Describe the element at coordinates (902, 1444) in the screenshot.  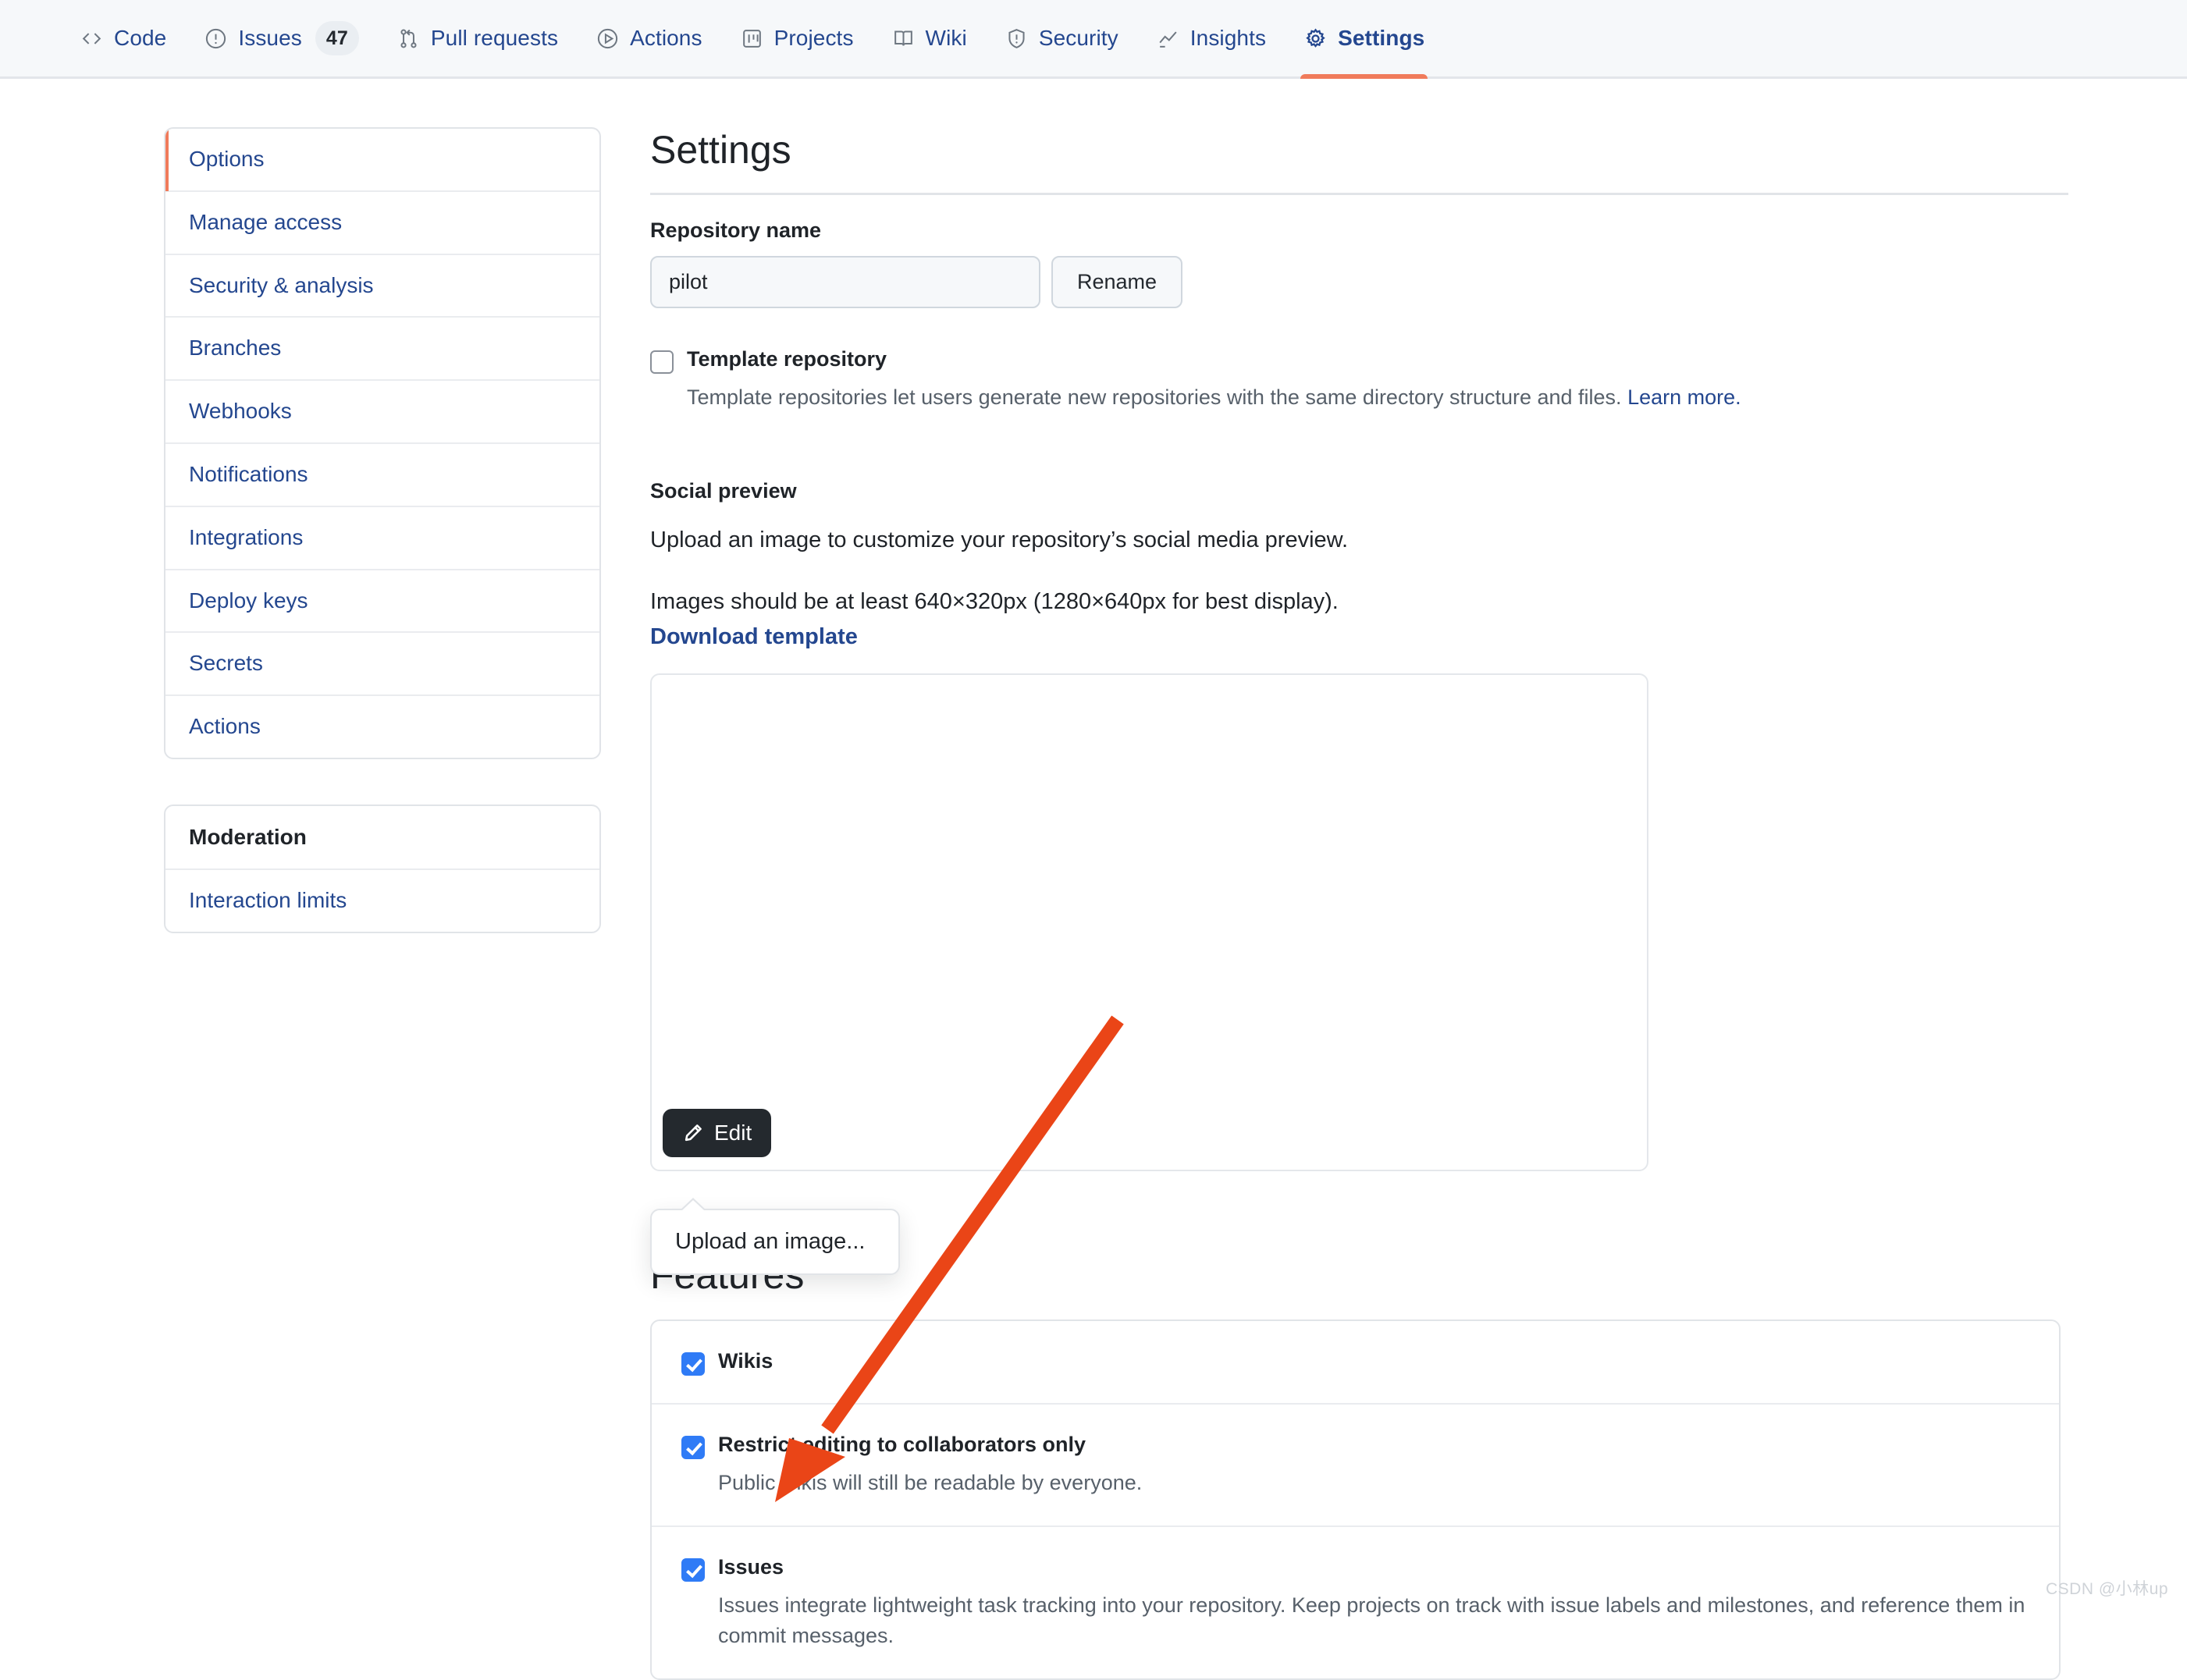
I see `restrict-editing-label: Restrict editing to collaborators only` at that location.